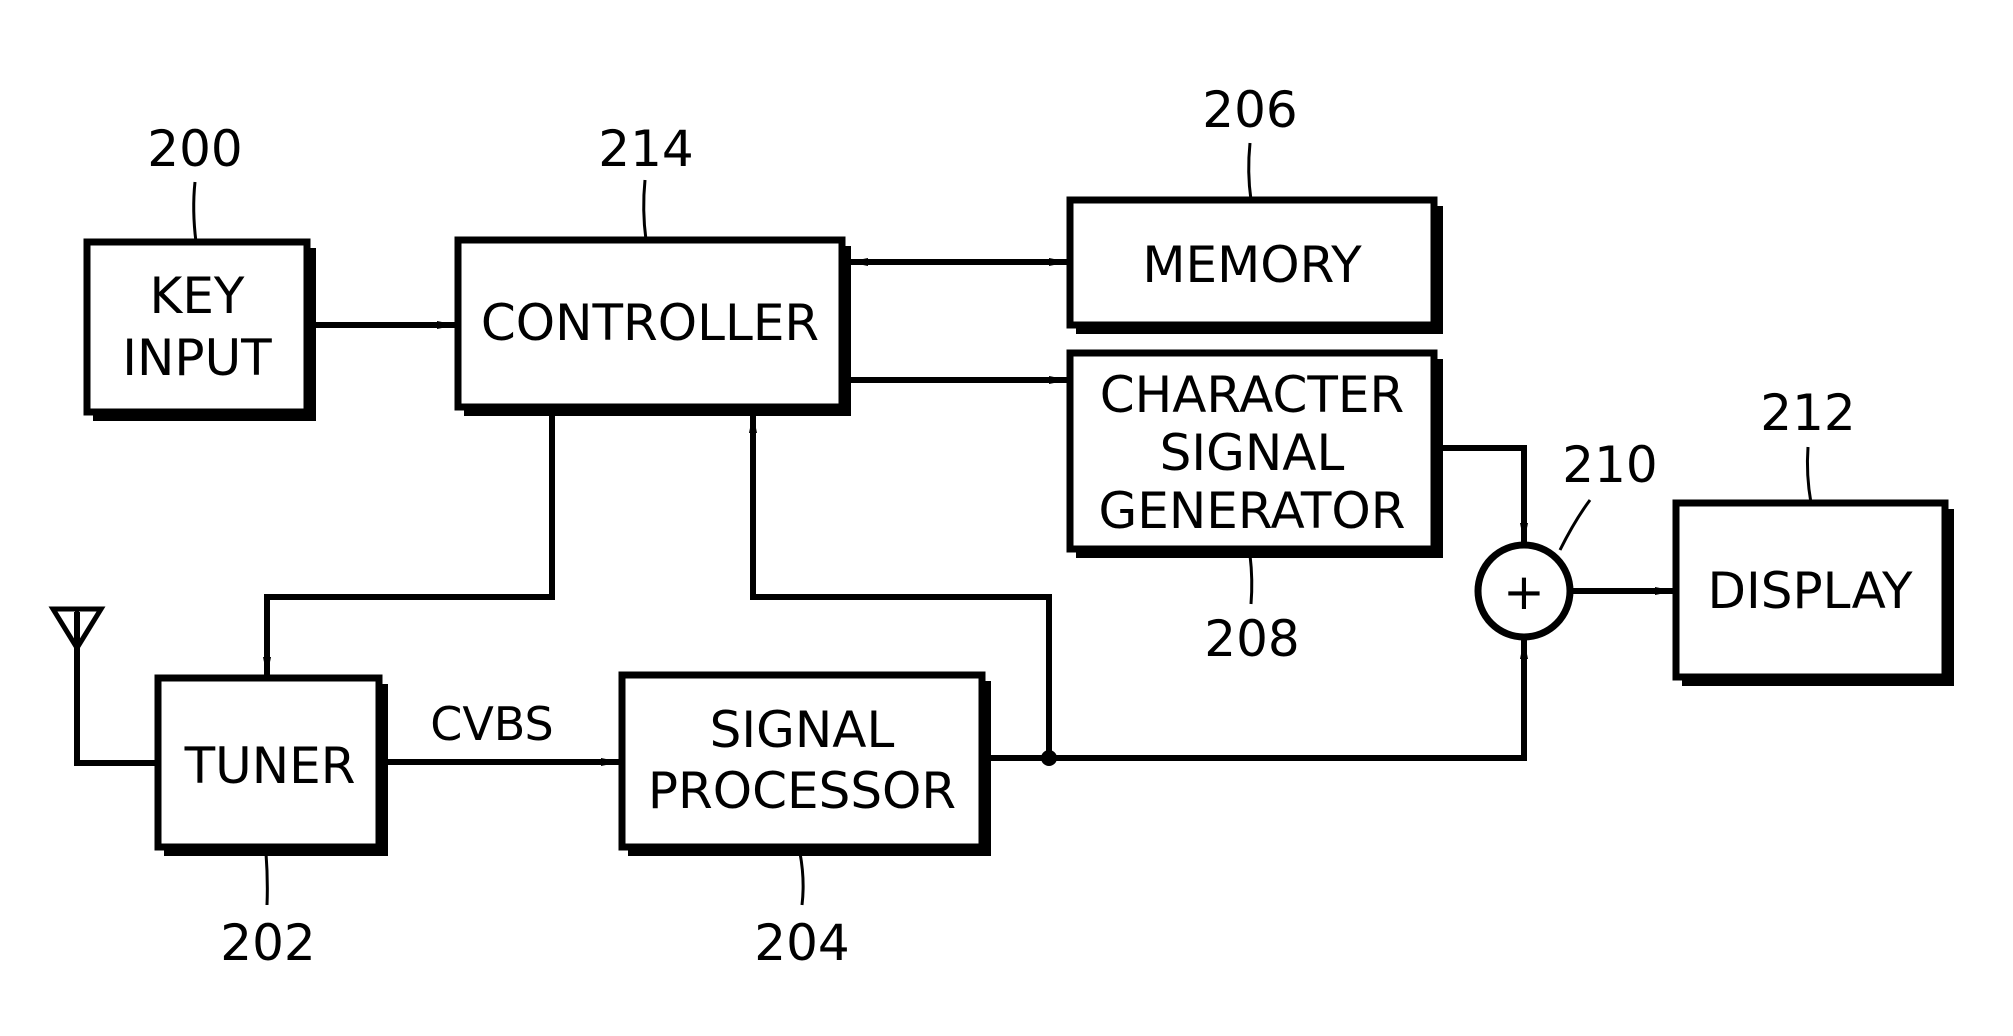 The image size is (2013, 1036). I want to click on signal-label-cvbs: CVBS, so click(492, 724).